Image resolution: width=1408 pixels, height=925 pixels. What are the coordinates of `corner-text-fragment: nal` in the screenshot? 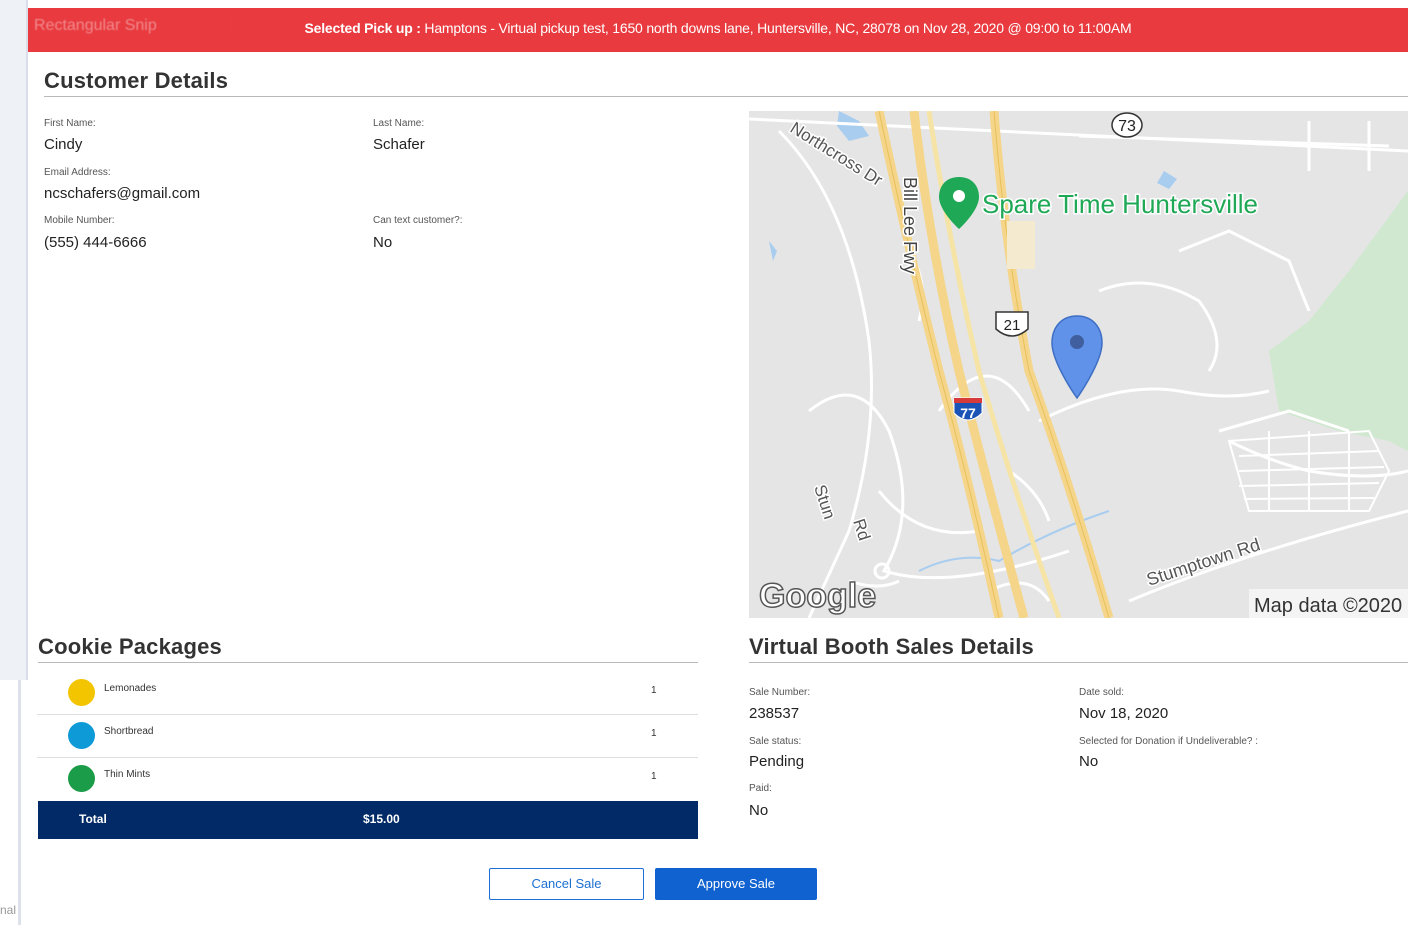 It's located at (8, 910).